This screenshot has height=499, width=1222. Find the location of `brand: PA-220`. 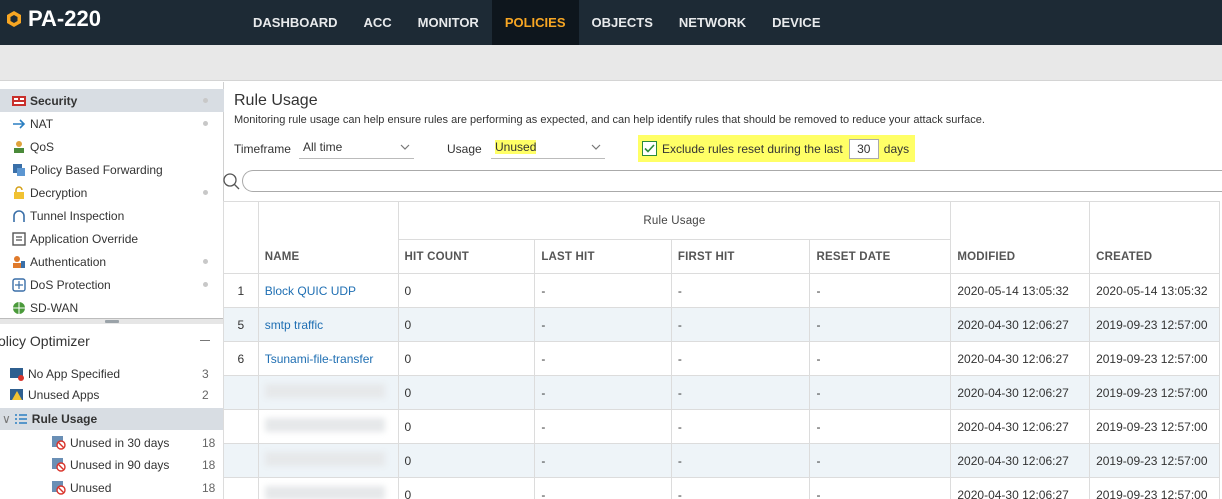

brand: PA-220 is located at coordinates (53, 19).